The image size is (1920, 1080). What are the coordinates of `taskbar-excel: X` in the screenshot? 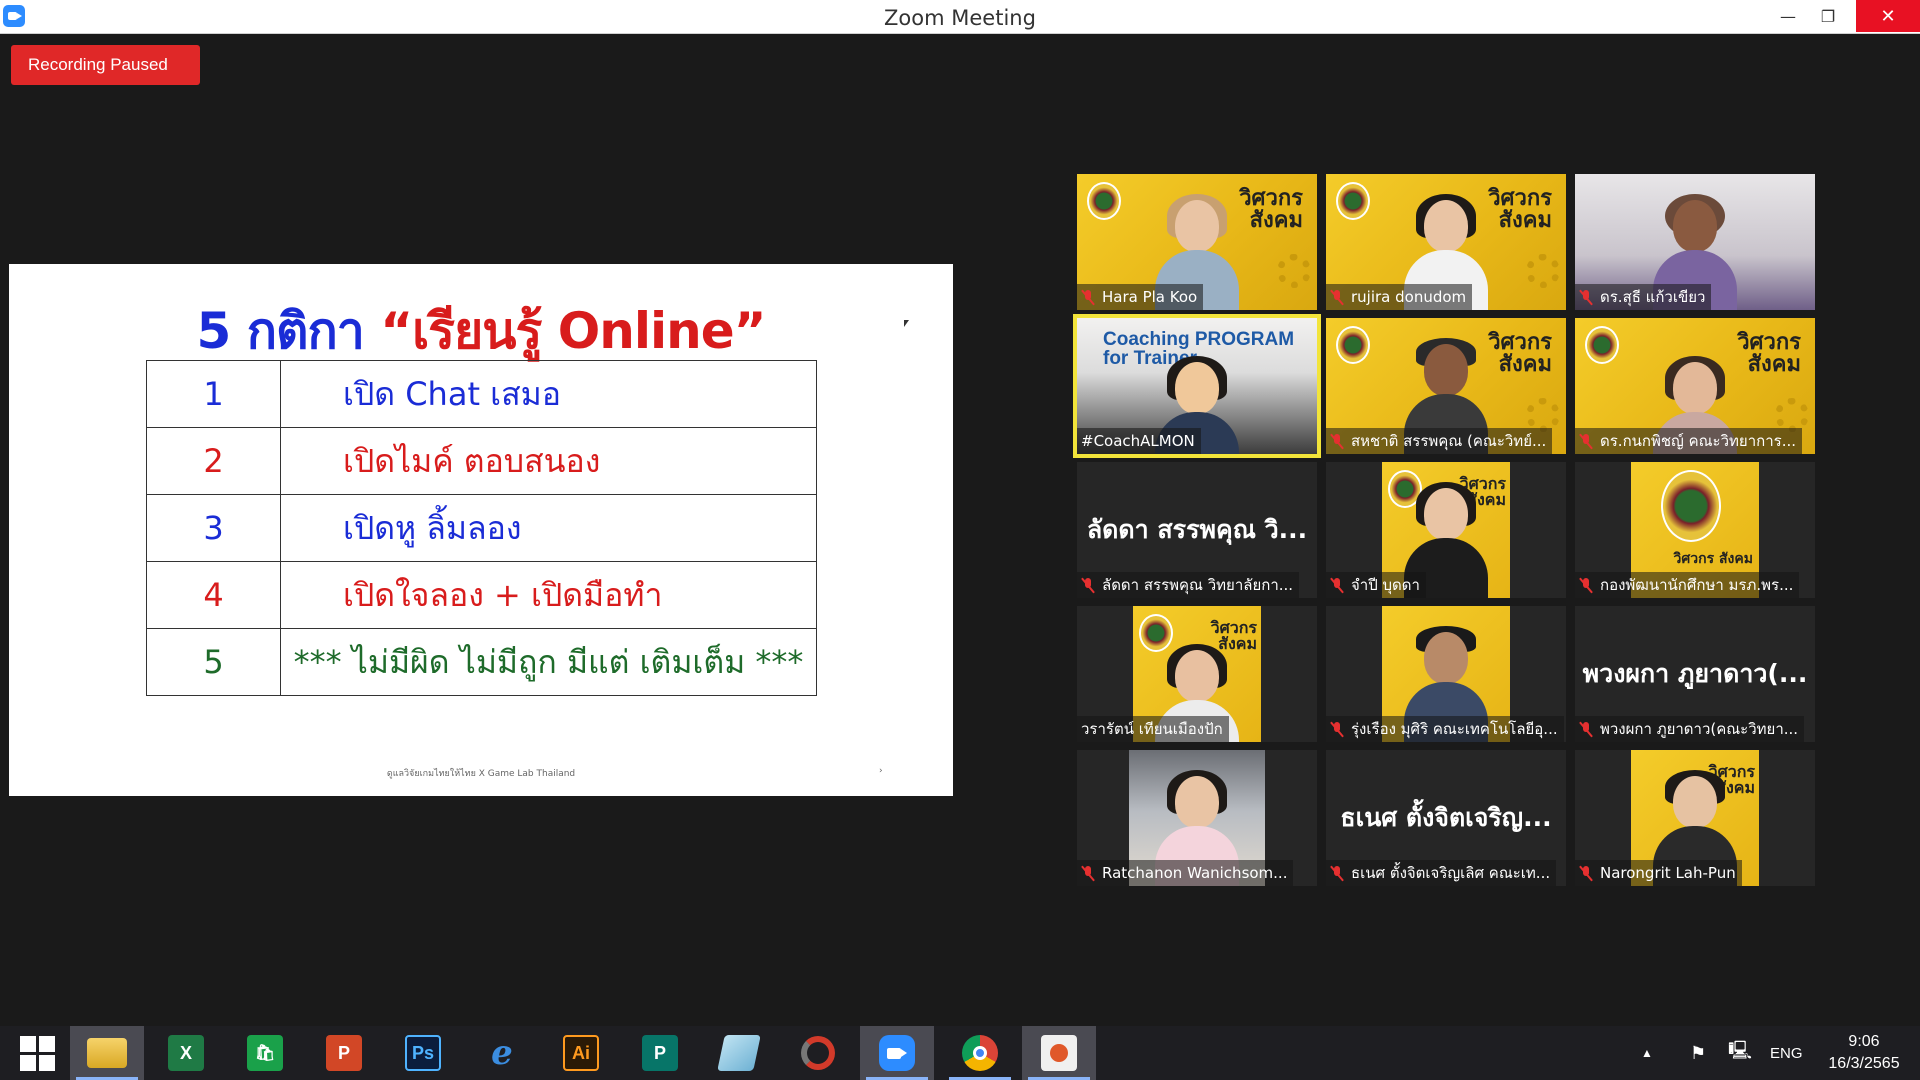 It's located at (186, 1053).